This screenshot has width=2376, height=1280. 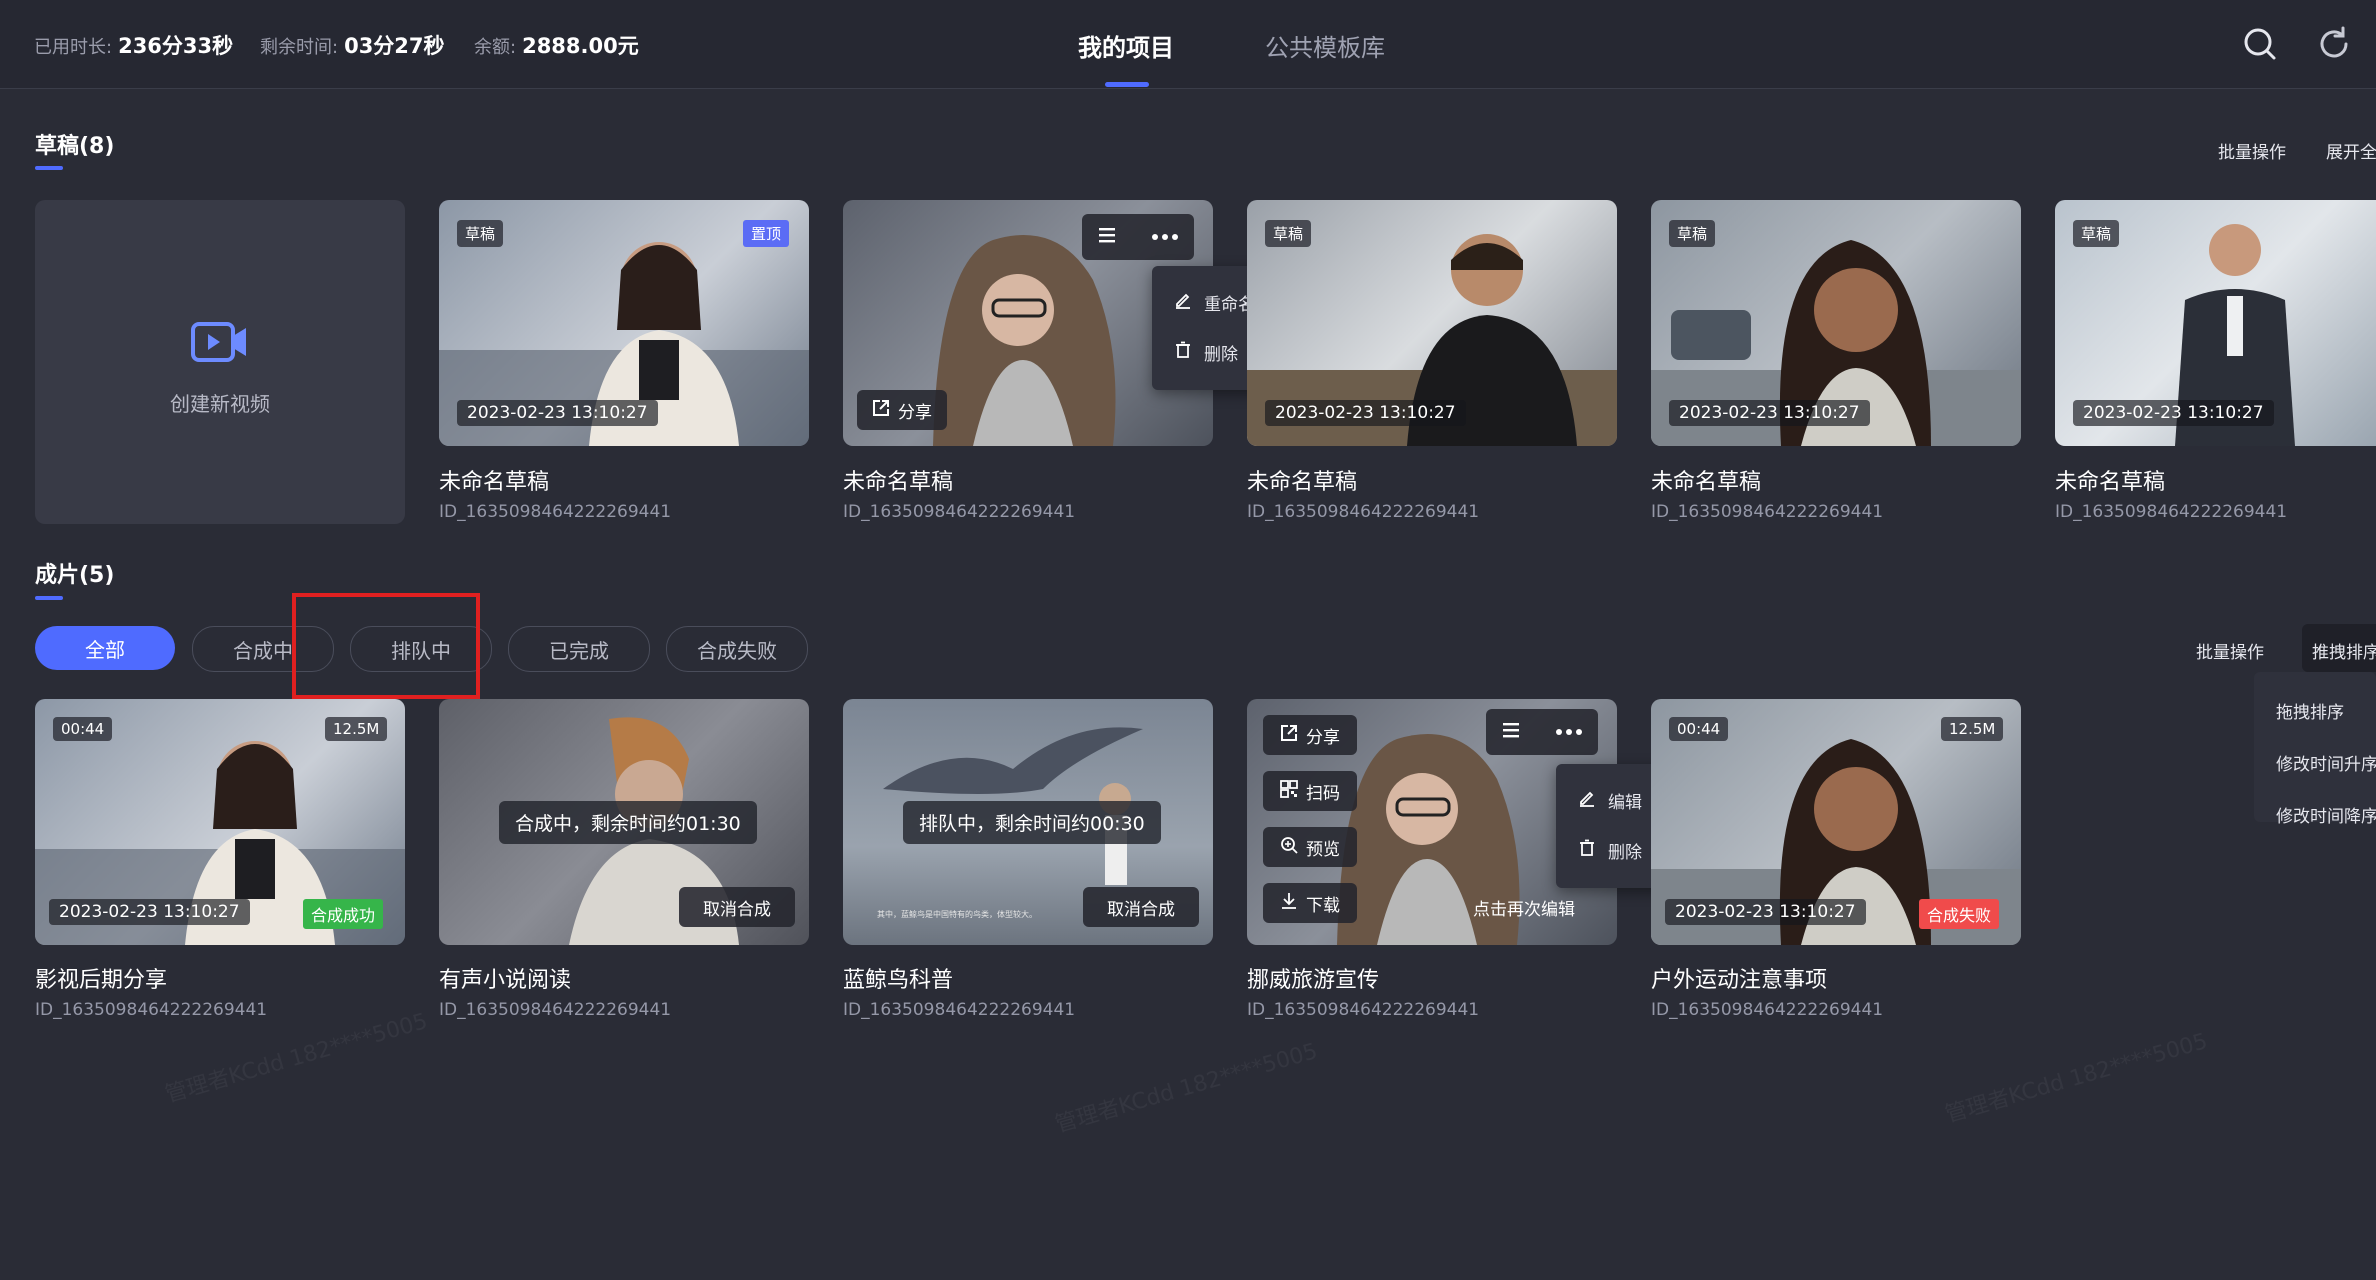 I want to click on share-button: 分享, so click(x=1310, y=735).